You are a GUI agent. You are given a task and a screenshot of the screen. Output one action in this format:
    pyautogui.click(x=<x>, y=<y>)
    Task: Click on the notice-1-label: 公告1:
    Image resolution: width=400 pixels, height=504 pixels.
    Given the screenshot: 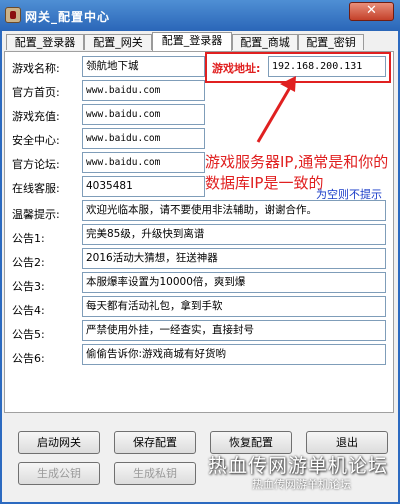 What is the action you would take?
    pyautogui.click(x=28, y=238)
    